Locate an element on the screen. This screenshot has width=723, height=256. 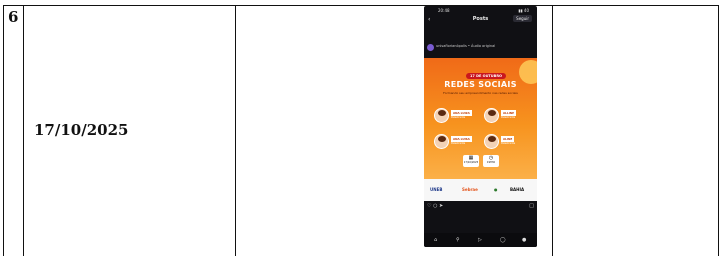
speaker-card: ANA LUISA Palestrante is located at coordinates (458, 142).